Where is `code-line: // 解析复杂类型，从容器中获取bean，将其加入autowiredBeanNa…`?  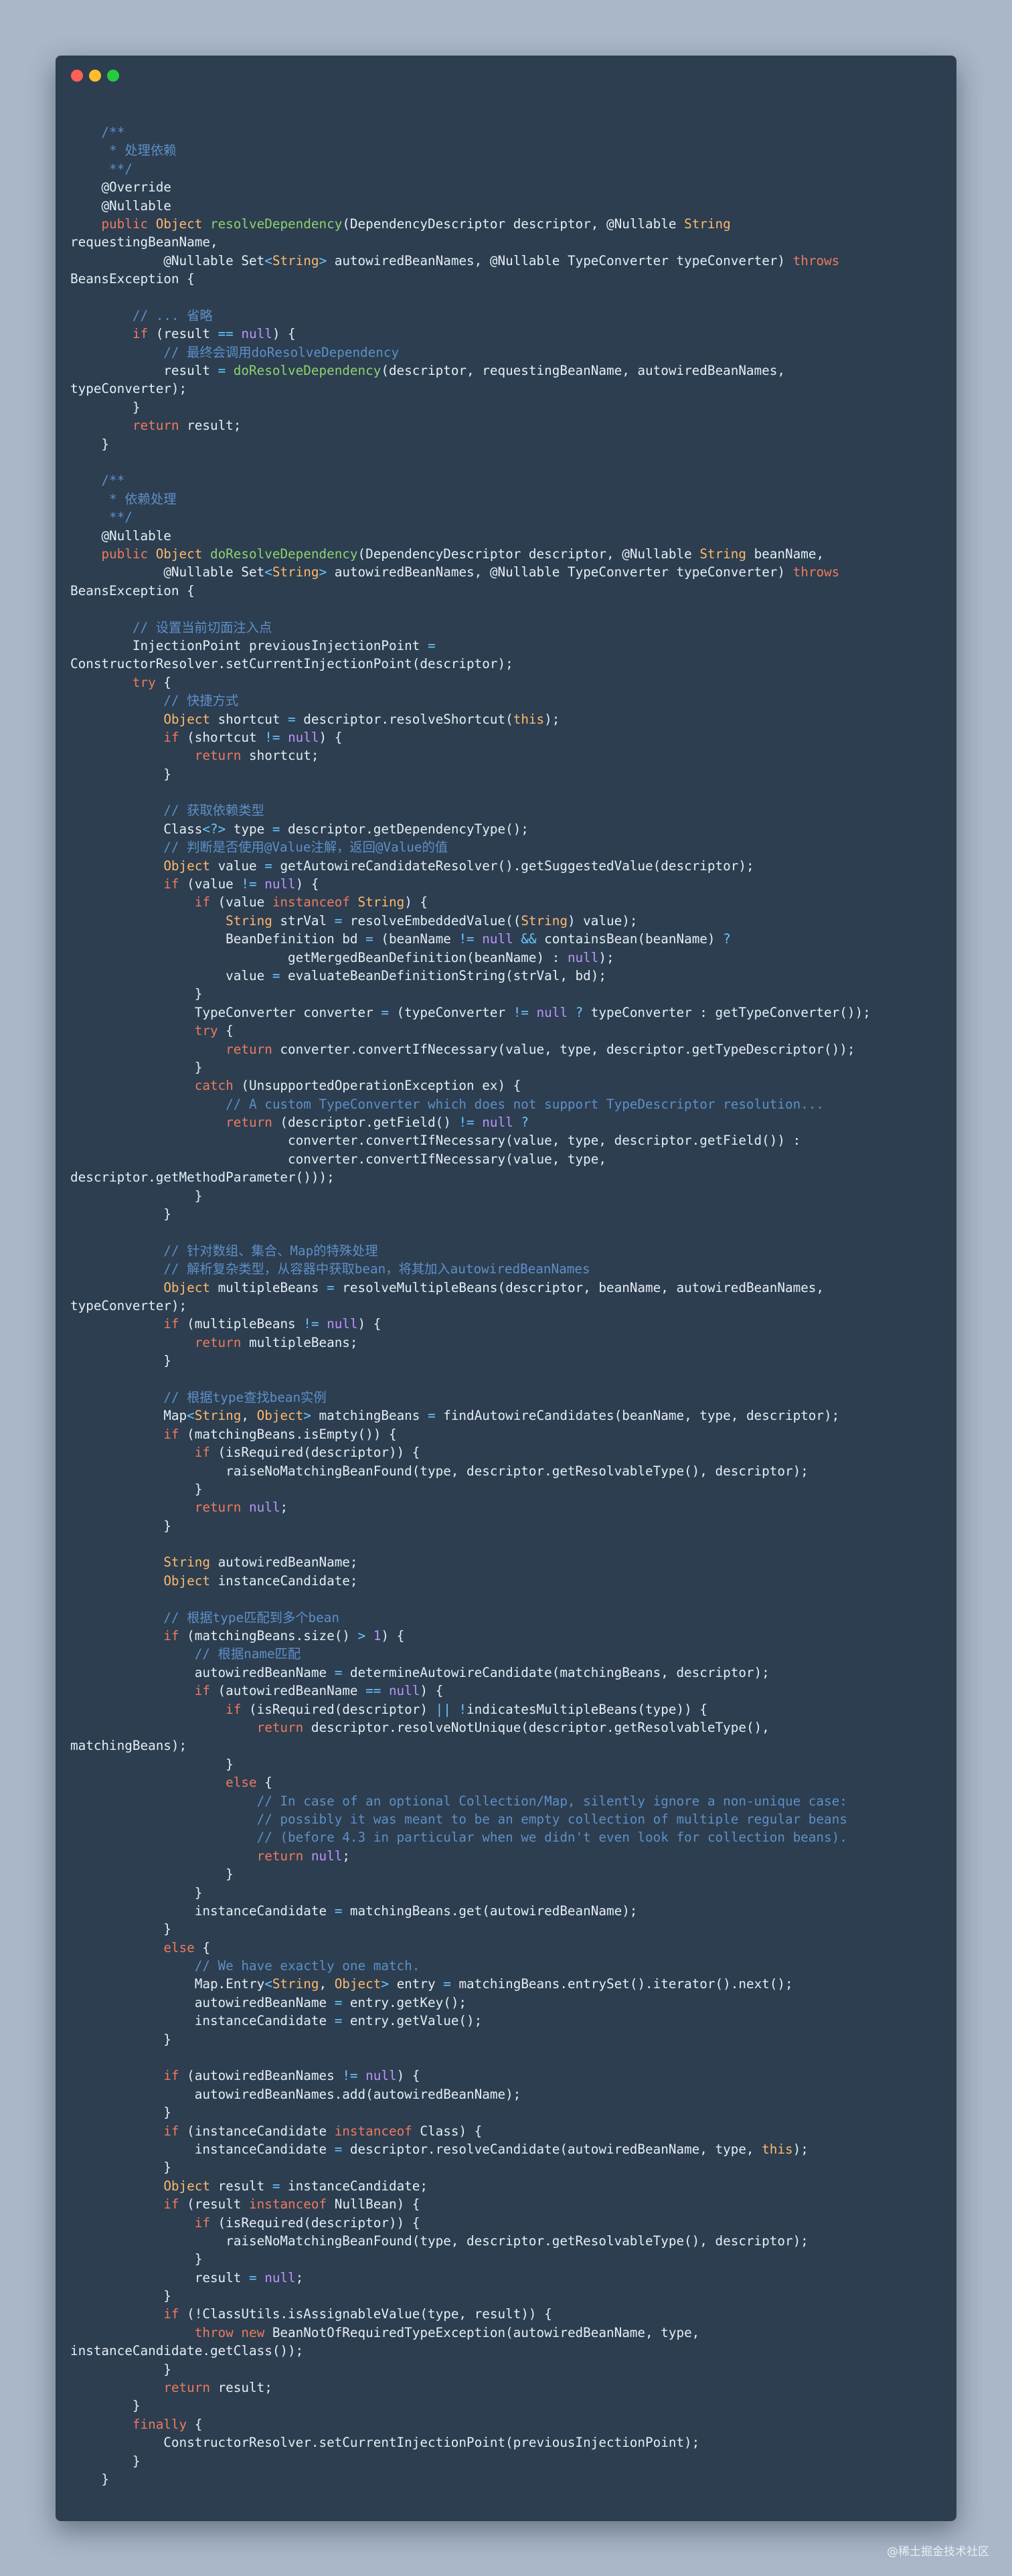
code-line: // 解析复杂类型，从容器中获取bean，将其加入autowiredBeanNa… is located at coordinates (330, 1269).